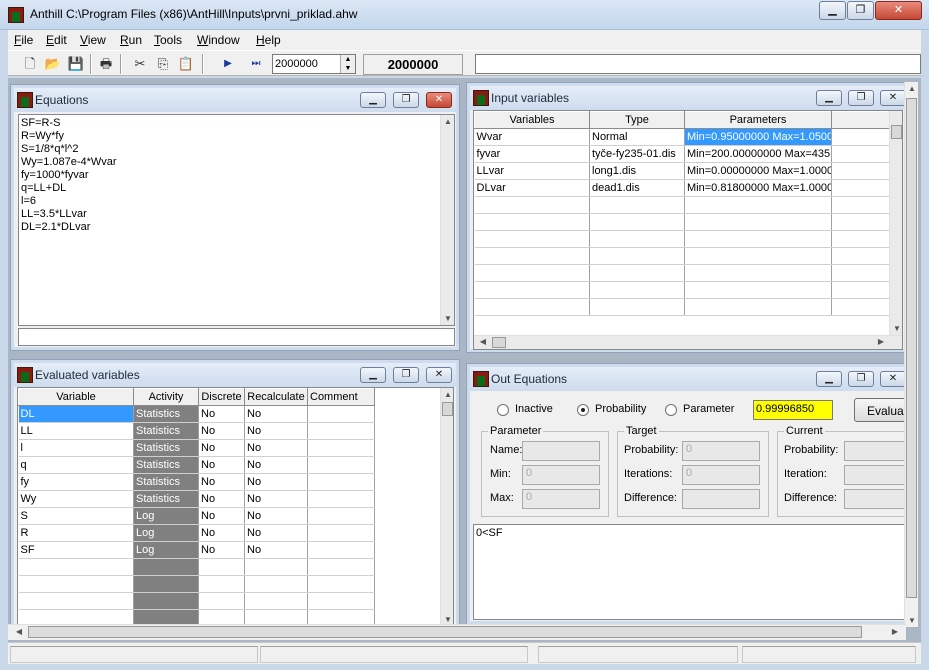 This screenshot has width=929, height=670. Describe the element at coordinates (276, 397) in the screenshot. I see `col-recalculate: Recalculate` at that location.